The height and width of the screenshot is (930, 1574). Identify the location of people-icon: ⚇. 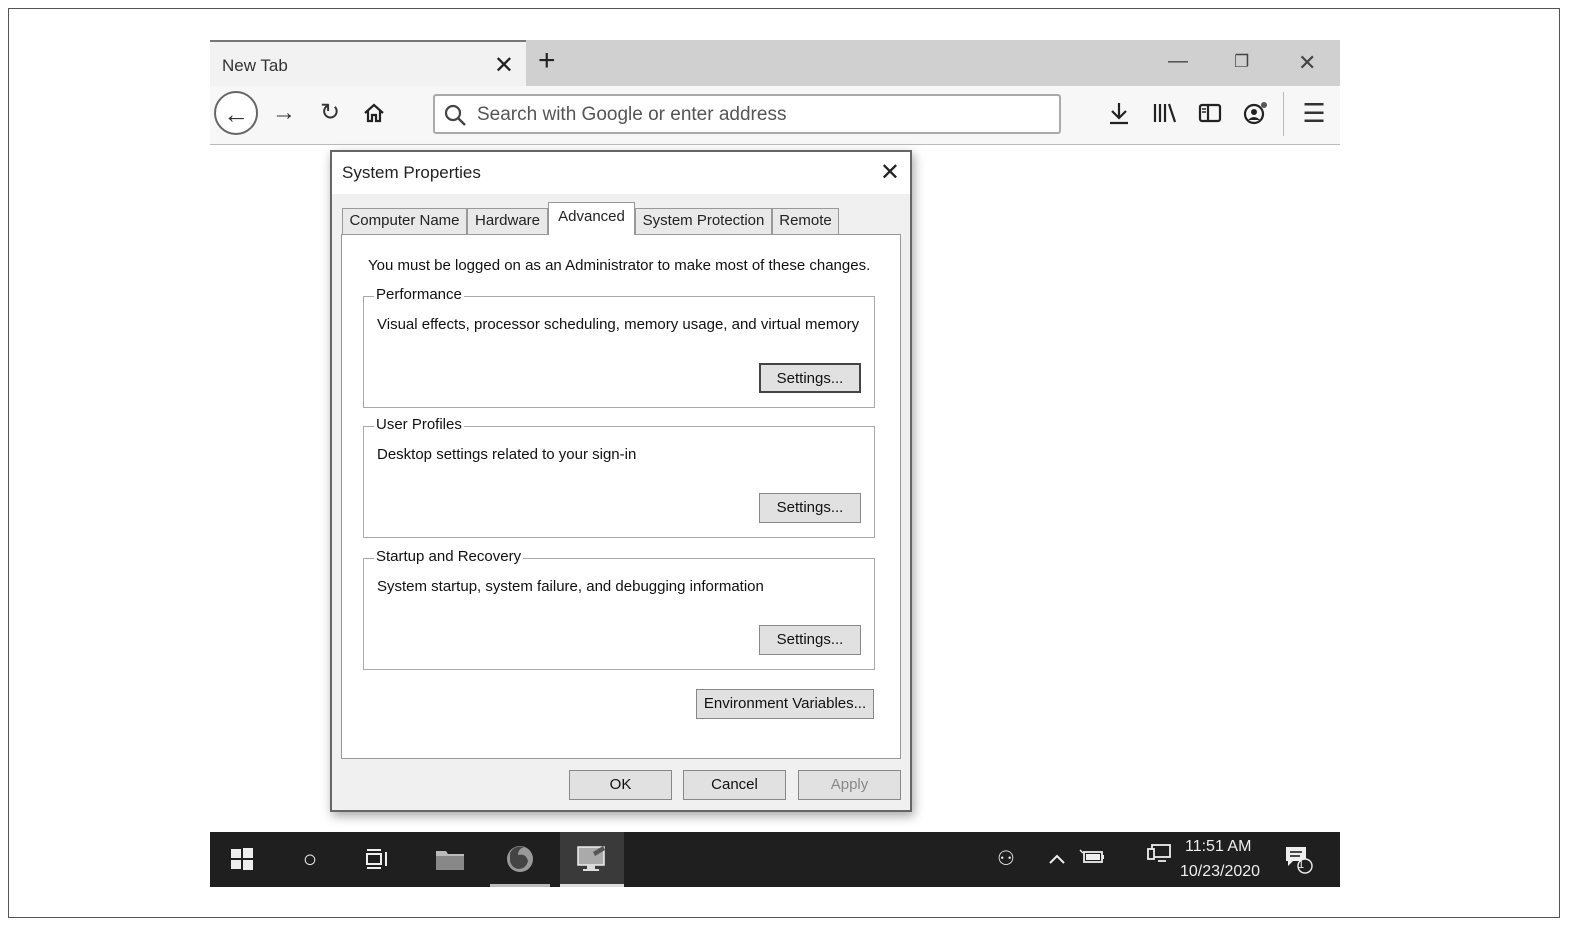
(1006, 859).